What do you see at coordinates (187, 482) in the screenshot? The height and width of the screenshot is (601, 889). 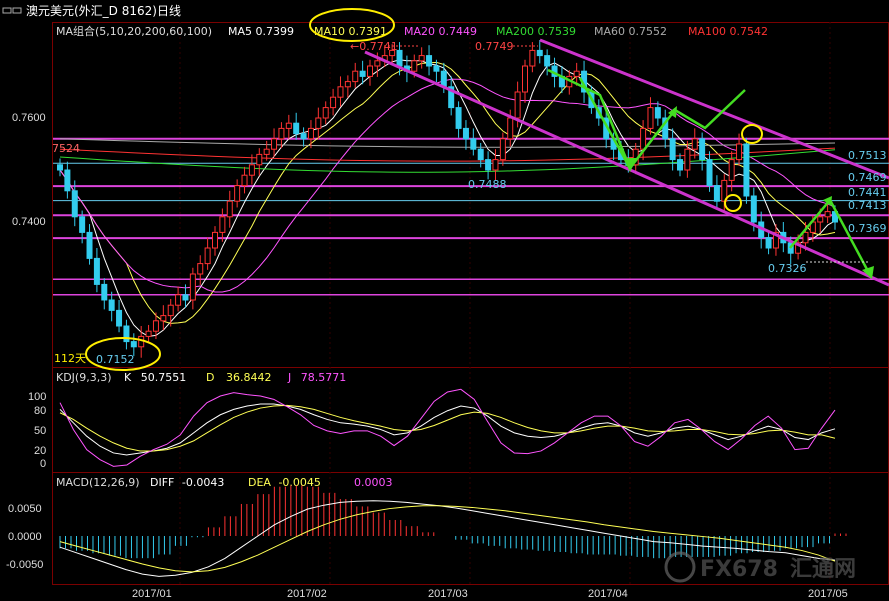 I see `macd-diff: DIFF -0.0043` at bounding box center [187, 482].